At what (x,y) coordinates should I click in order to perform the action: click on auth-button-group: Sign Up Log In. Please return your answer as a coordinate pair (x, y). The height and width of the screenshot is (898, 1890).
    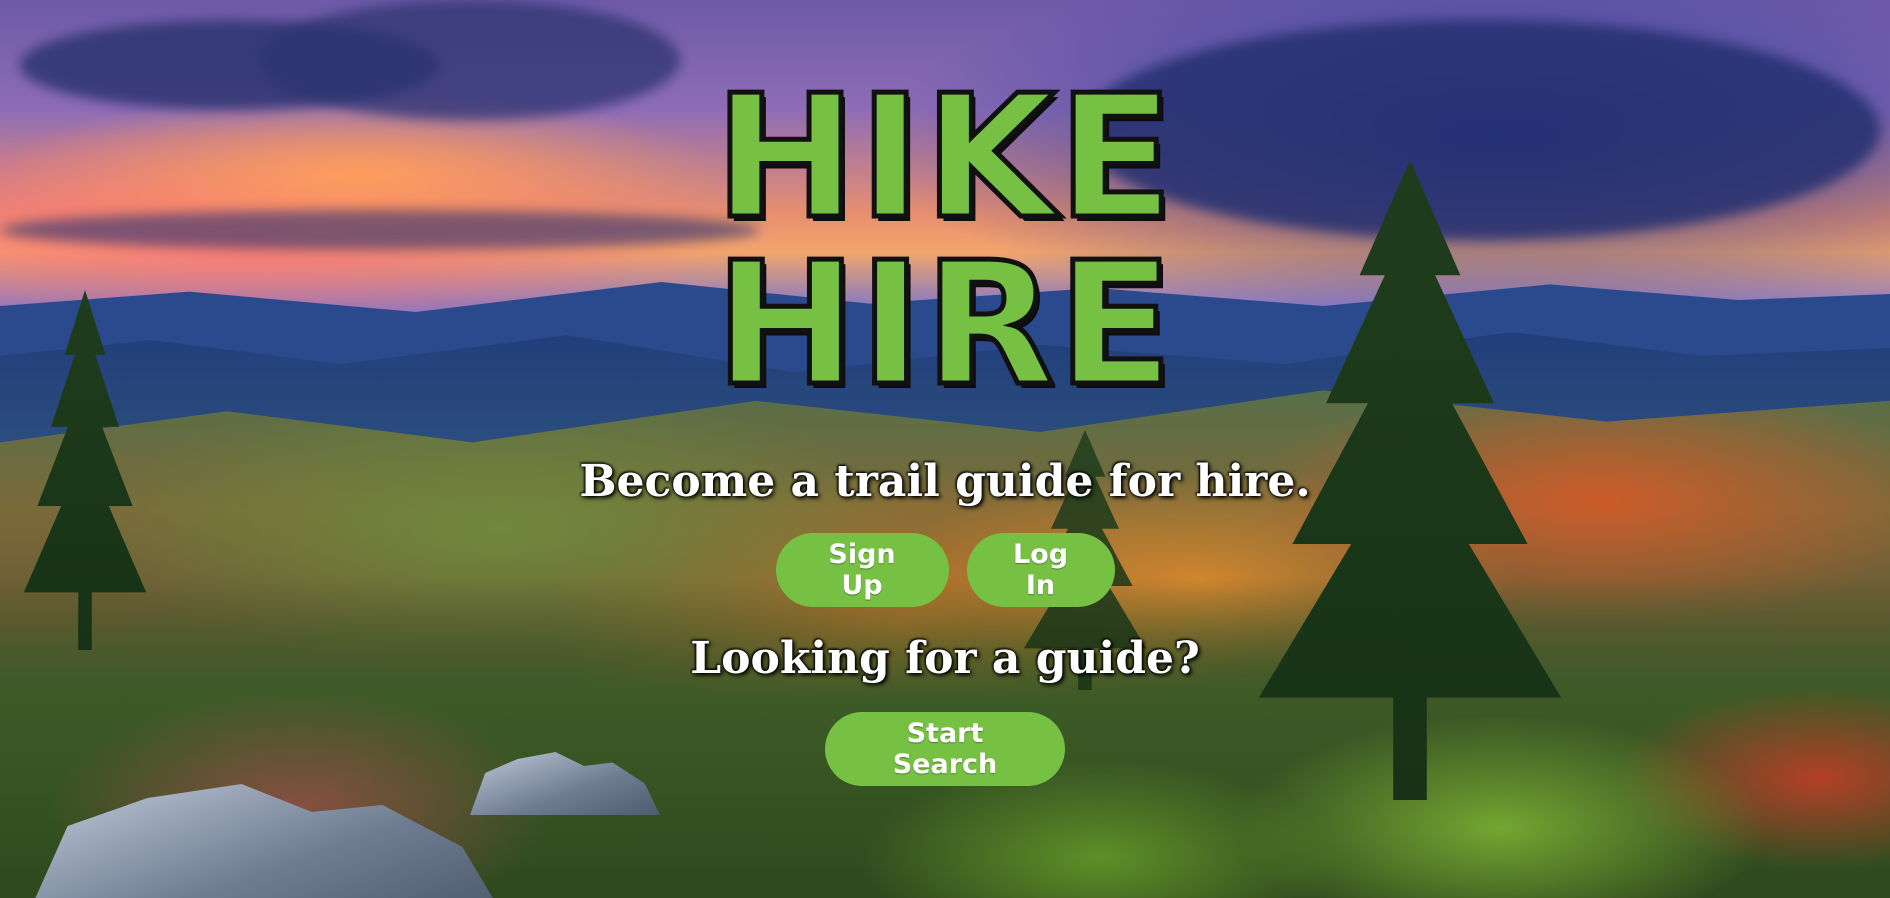
    Looking at the image, I should click on (945, 570).